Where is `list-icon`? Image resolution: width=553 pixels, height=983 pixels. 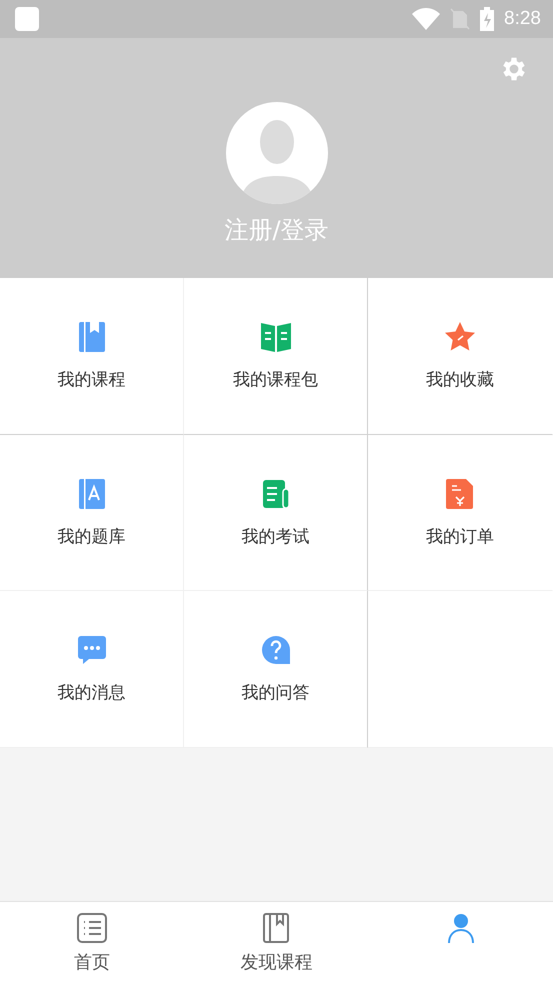
list-icon is located at coordinates (92, 928).